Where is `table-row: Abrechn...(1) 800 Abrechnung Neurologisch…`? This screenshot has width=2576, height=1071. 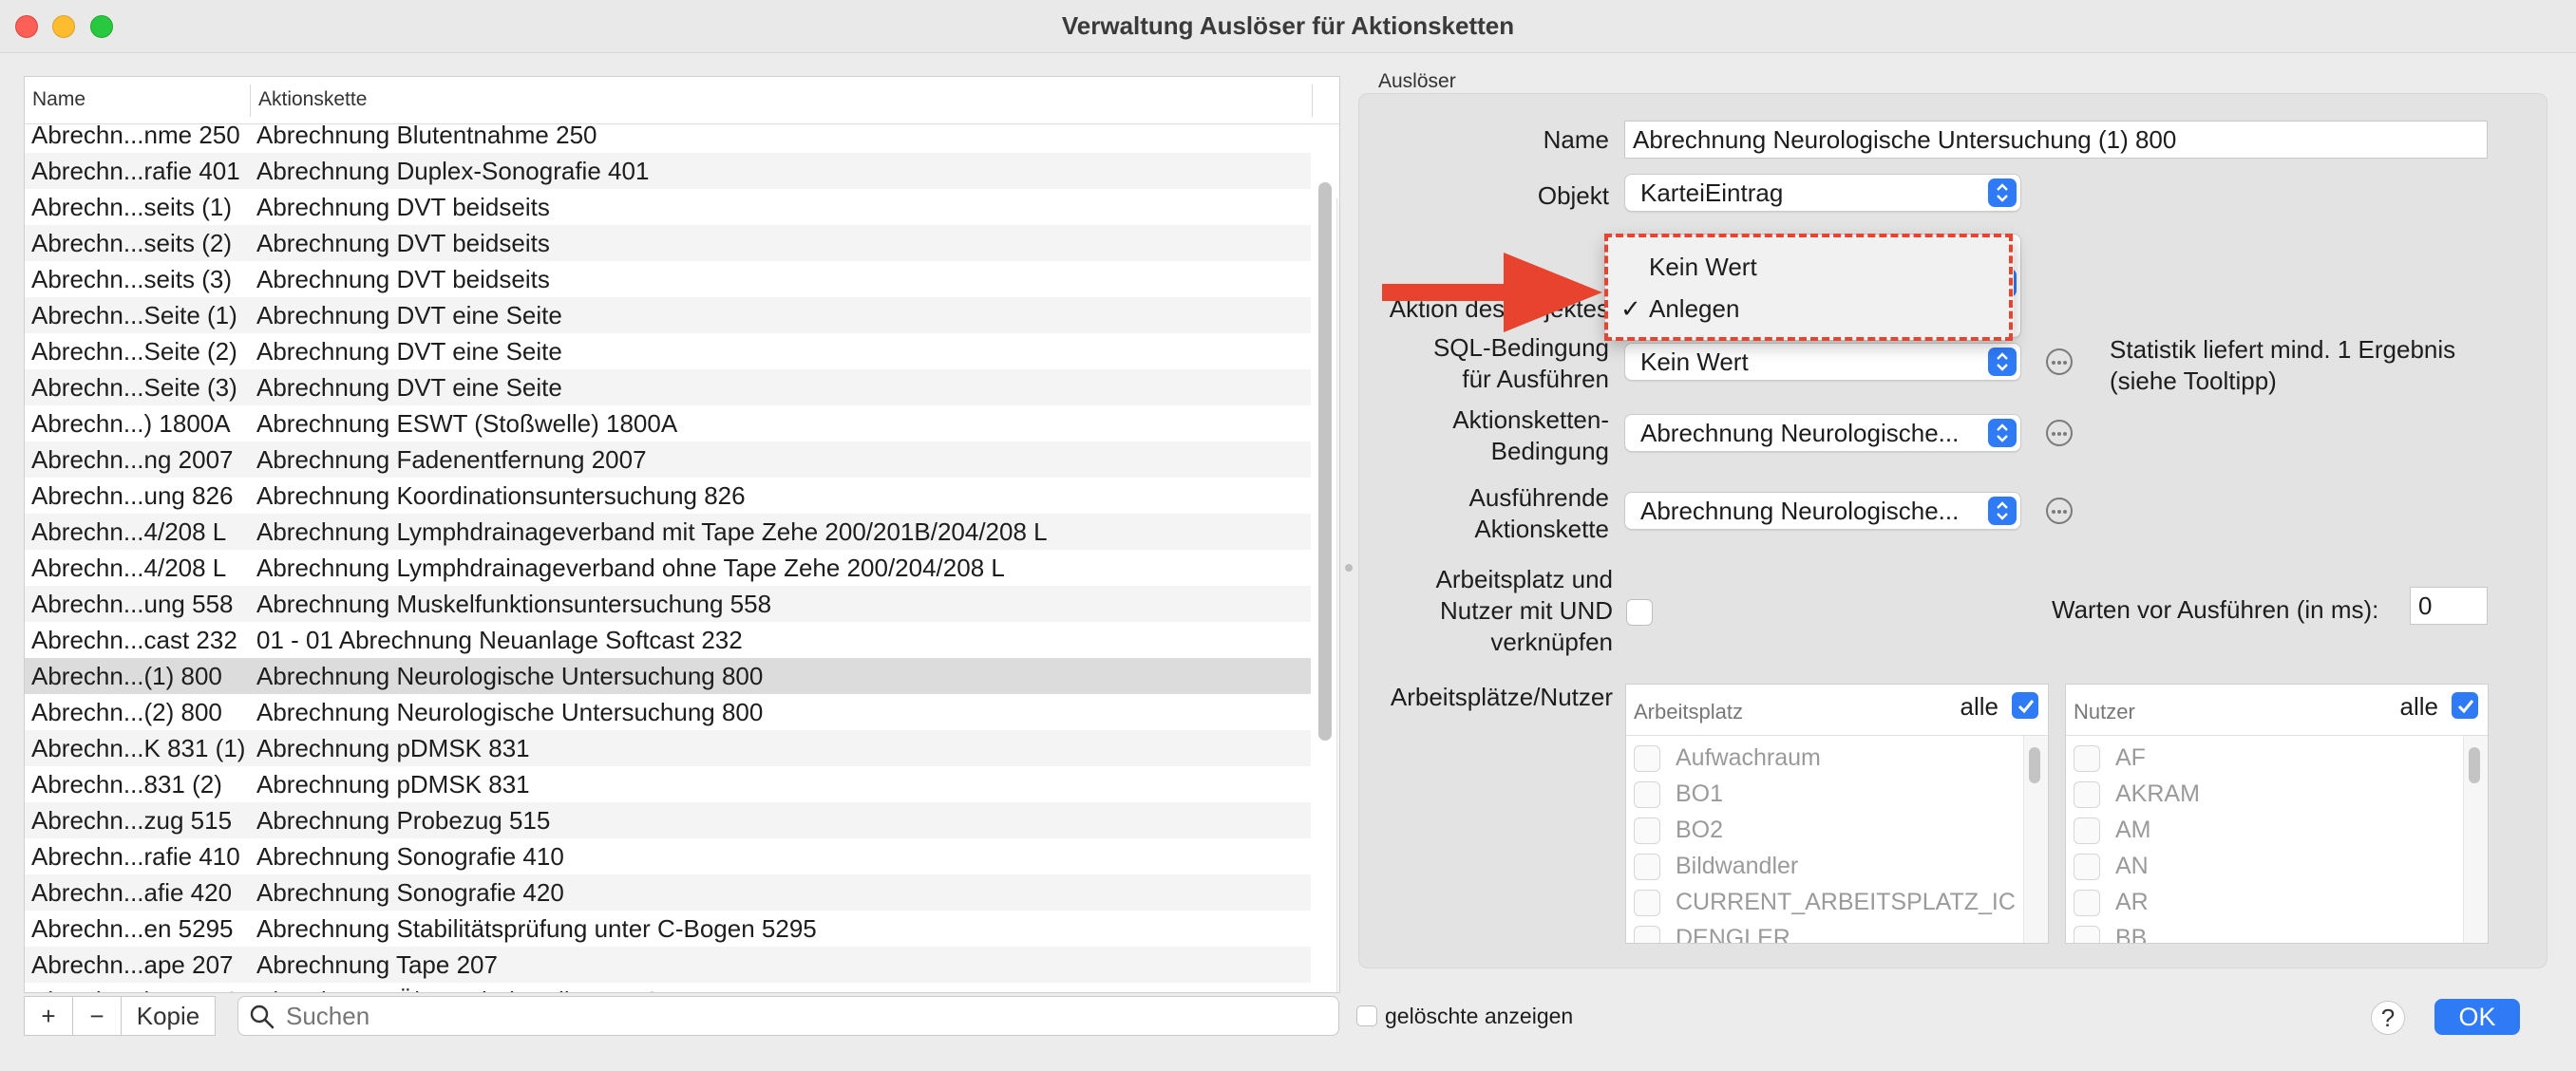
table-row: Abrechn...(1) 800 Abrechnung Neurologisch… is located at coordinates (668, 676).